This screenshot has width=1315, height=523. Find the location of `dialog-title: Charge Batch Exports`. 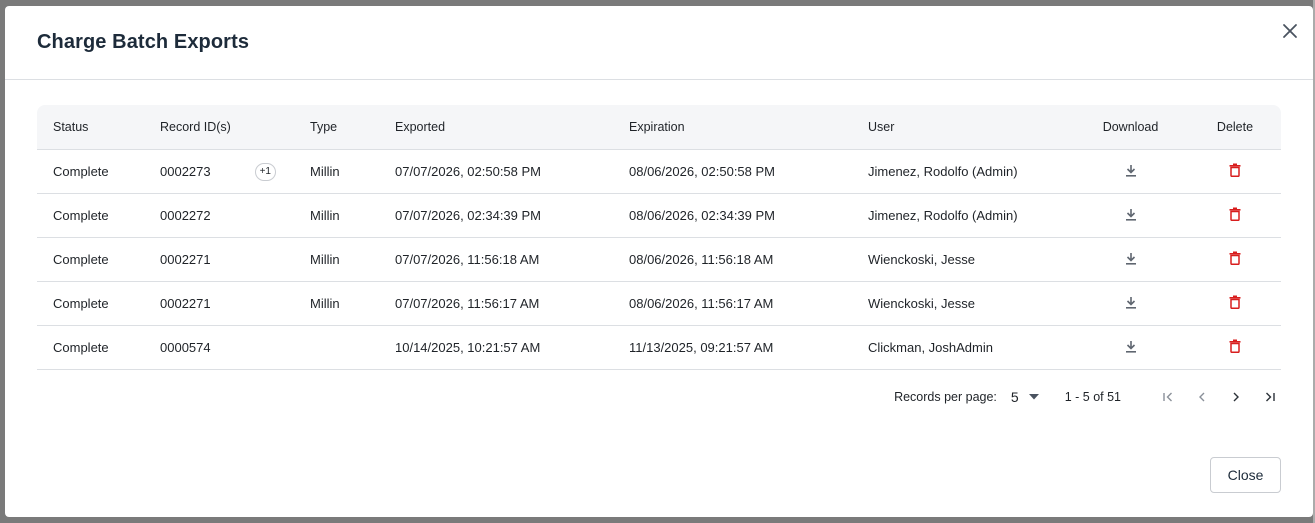

dialog-title: Charge Batch Exports is located at coordinates (143, 42).